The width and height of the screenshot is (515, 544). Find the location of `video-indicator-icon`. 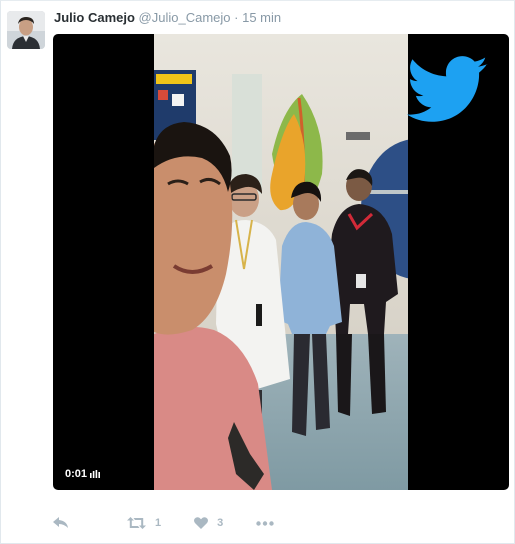

video-indicator-icon is located at coordinates (95, 474).